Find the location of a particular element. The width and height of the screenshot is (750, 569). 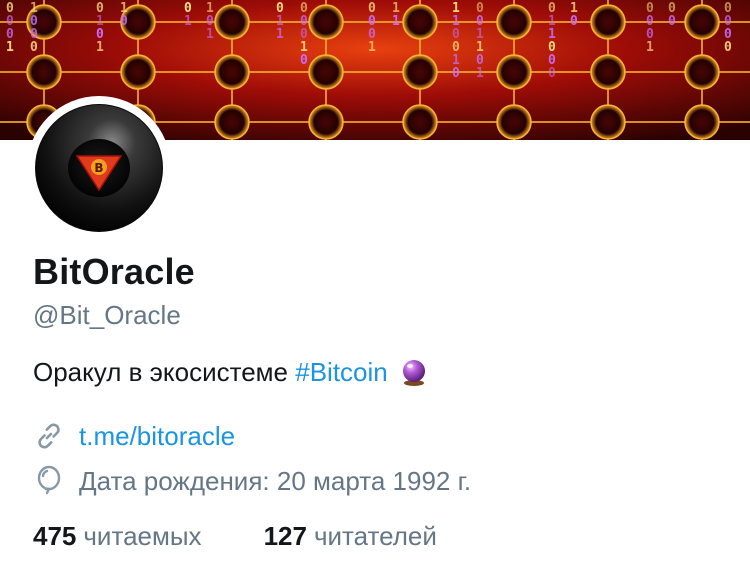

profile-birthday-text: Дата рождения: 20 марта 1992 г. is located at coordinates (275, 481).